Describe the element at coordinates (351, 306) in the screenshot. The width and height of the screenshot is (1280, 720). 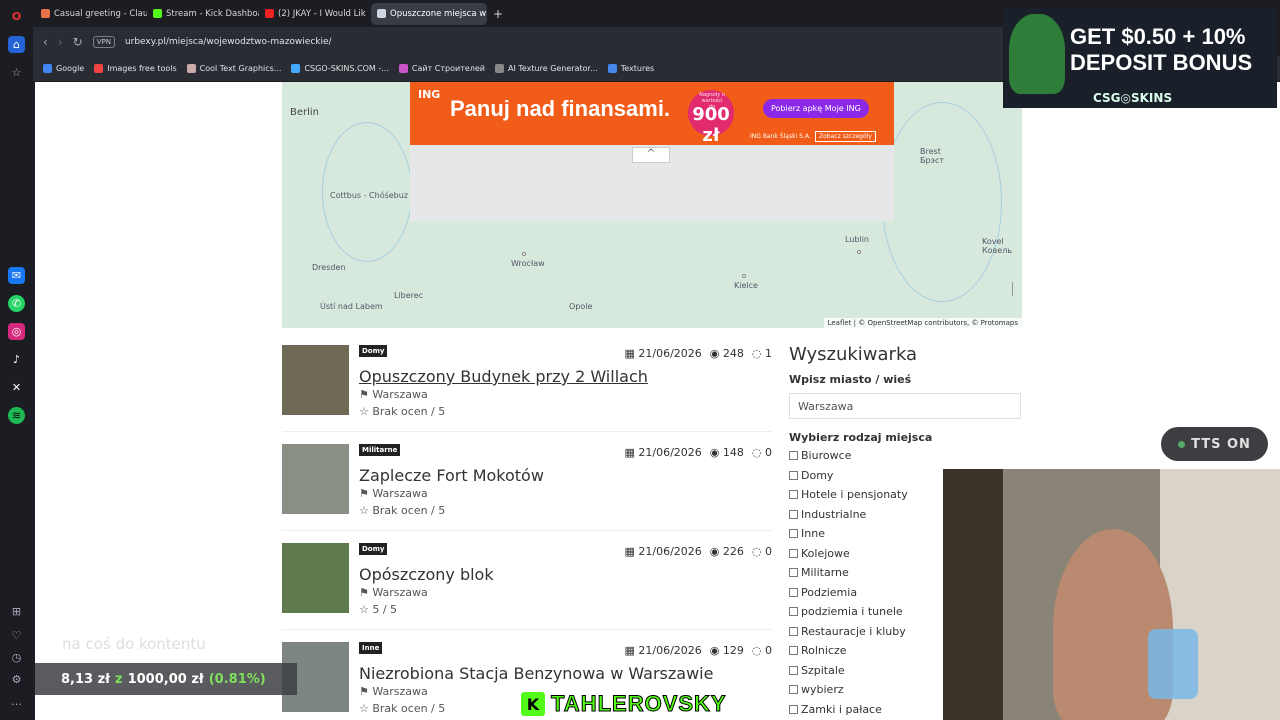
I see `map-city-label: Ústí nad Labem` at that location.